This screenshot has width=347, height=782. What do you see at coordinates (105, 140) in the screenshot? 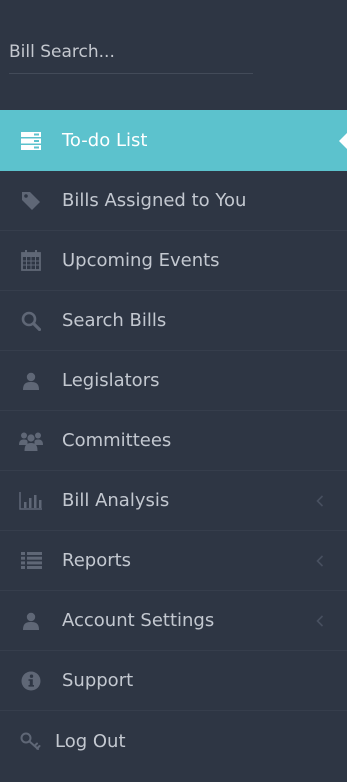
I see `sidebar-item-label: To-do List` at bounding box center [105, 140].